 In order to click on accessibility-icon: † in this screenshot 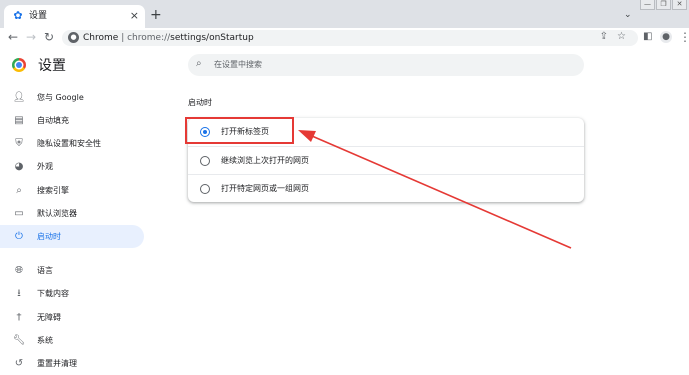, I will do `click(19, 317)`.